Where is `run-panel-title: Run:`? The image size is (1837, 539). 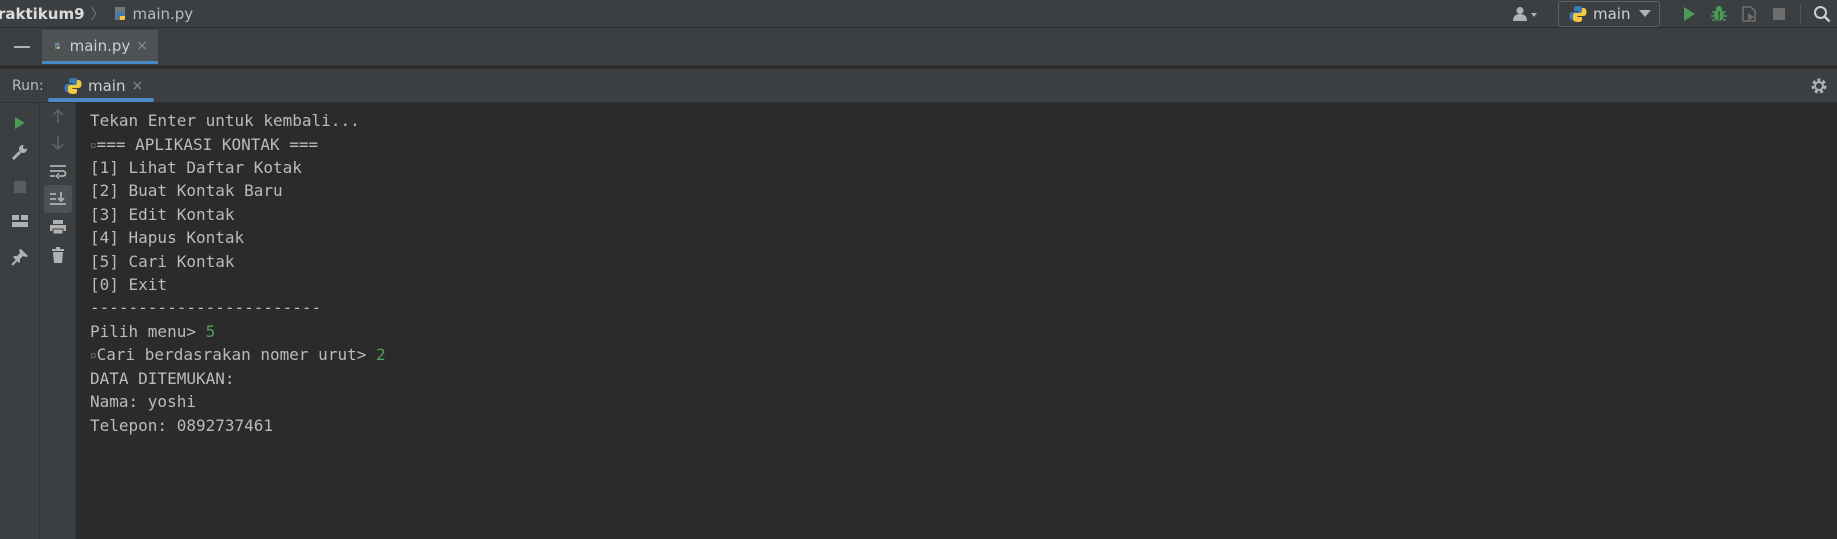 run-panel-title: Run: is located at coordinates (28, 86).